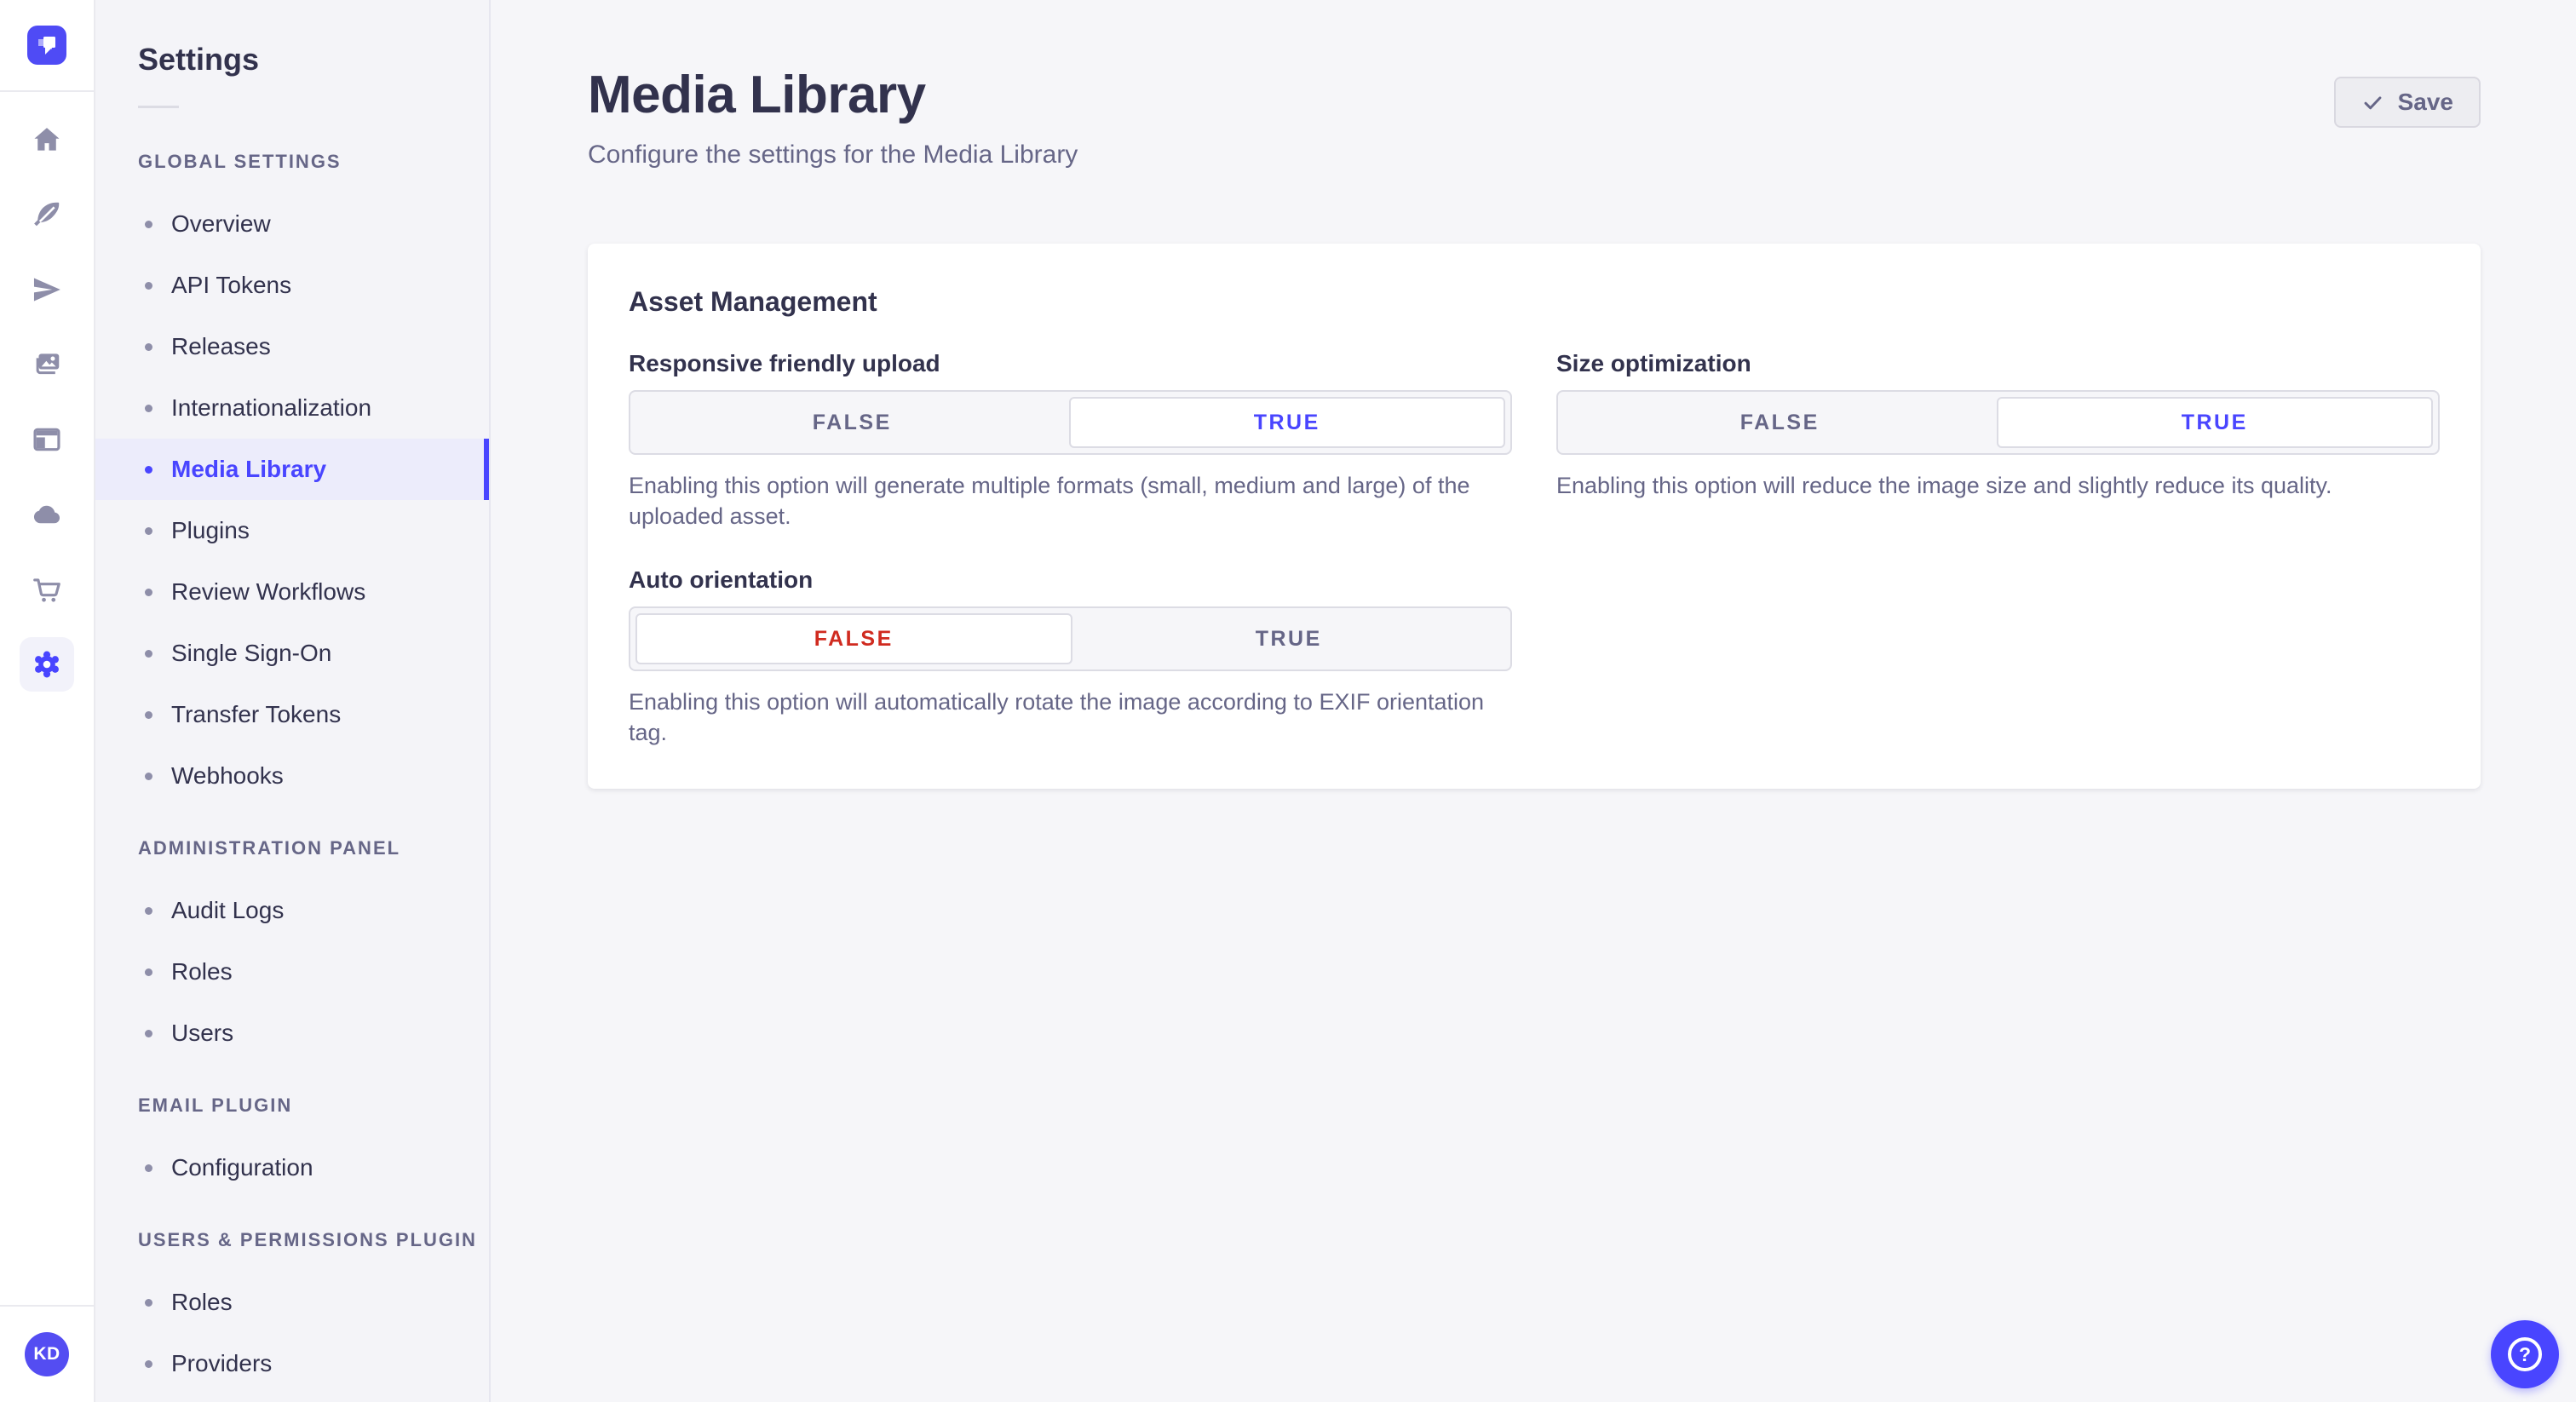 Image resolution: width=2576 pixels, height=1402 pixels. I want to click on logo-cell, so click(47, 46).